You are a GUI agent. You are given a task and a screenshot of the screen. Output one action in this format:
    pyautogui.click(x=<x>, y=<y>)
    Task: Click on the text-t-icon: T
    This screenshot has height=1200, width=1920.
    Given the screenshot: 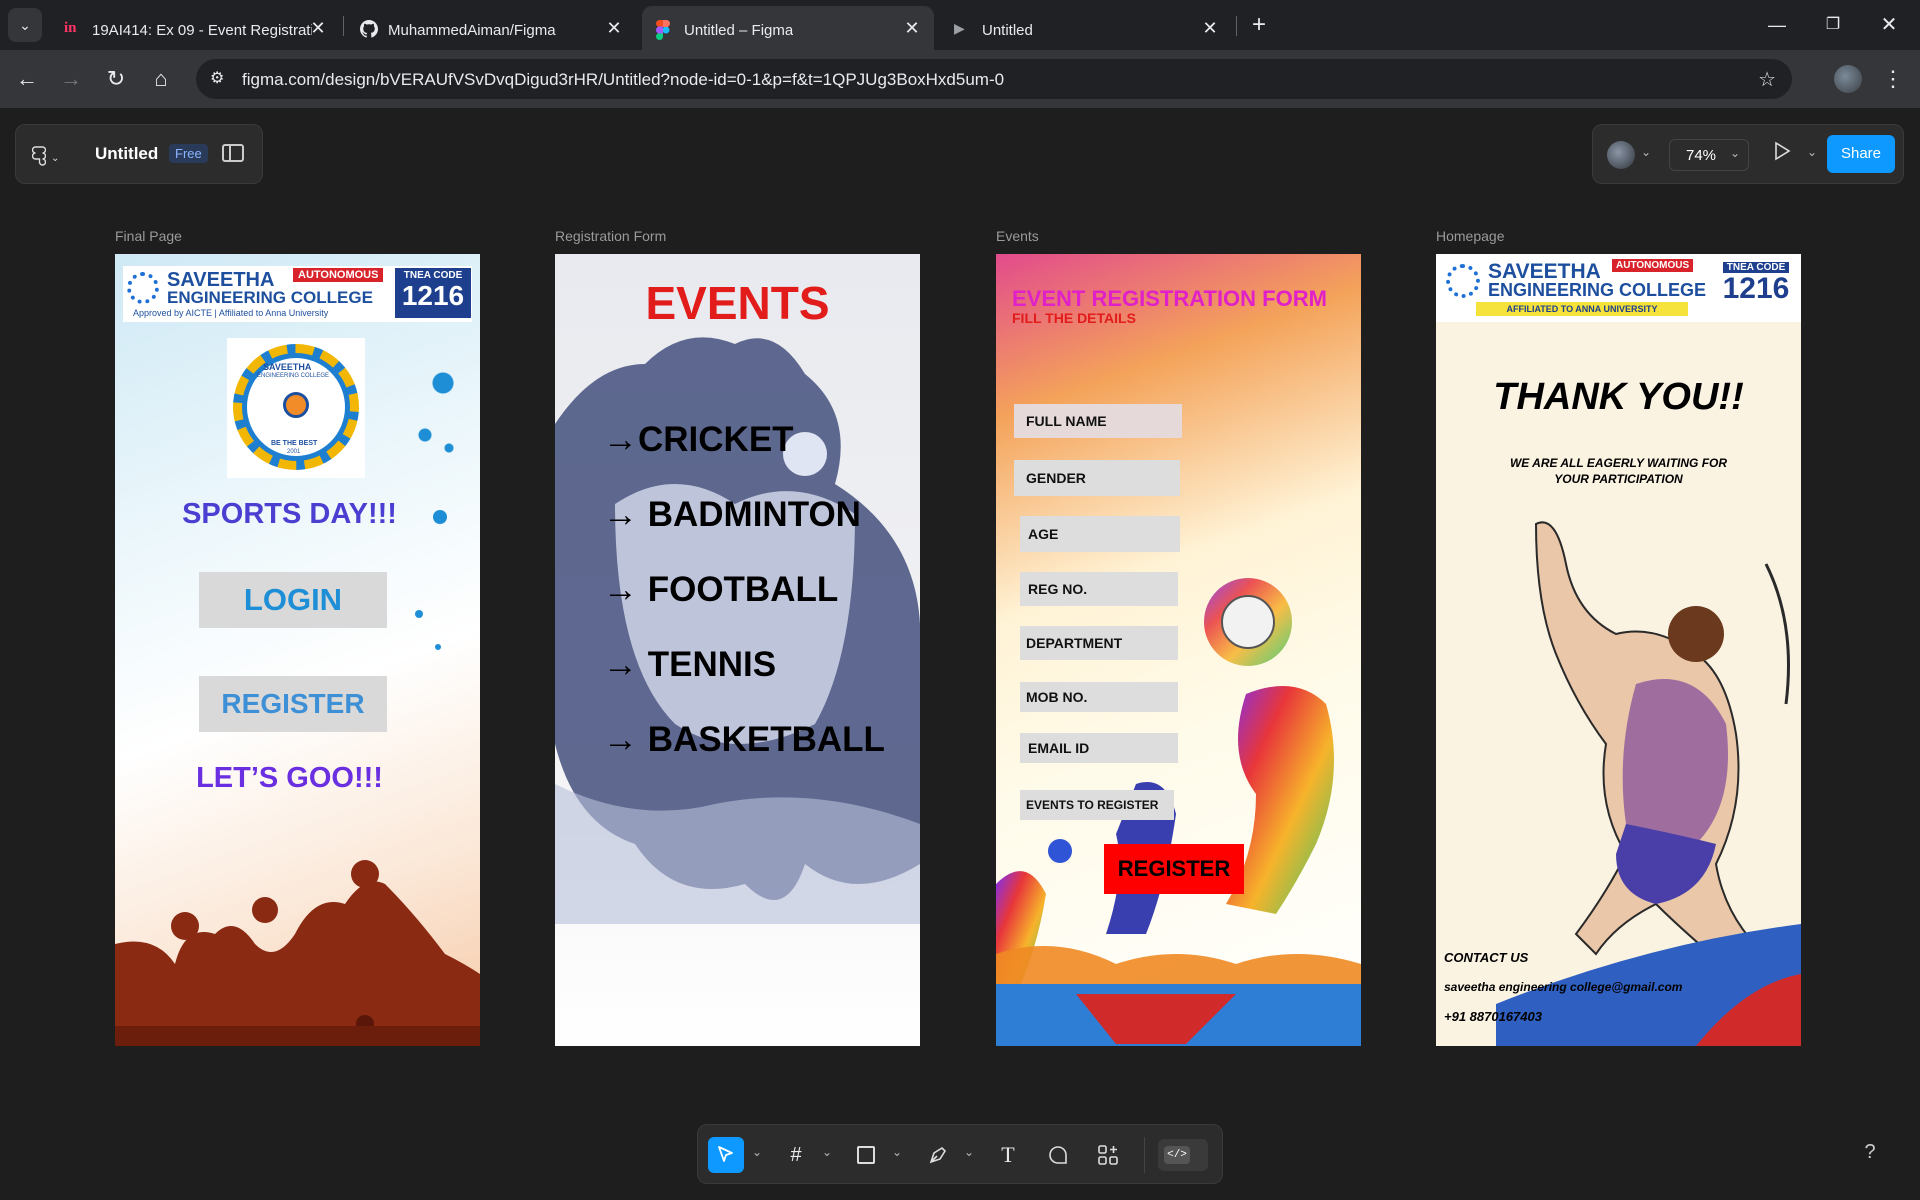 What is the action you would take?
    pyautogui.click(x=1008, y=1154)
    